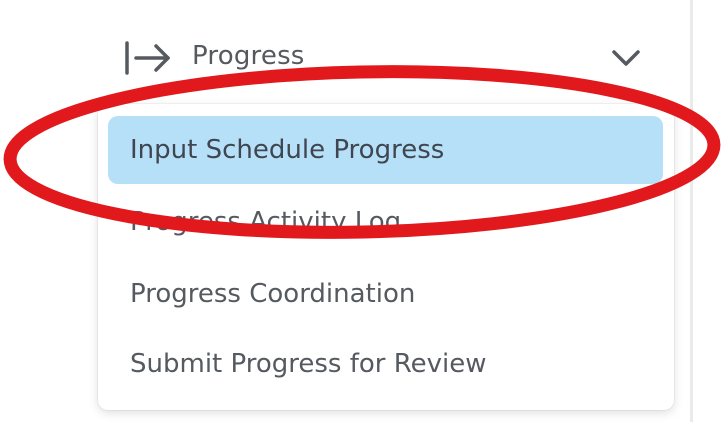 This screenshot has width=724, height=422. I want to click on nav-section-progress: Progress, so click(388, 58).